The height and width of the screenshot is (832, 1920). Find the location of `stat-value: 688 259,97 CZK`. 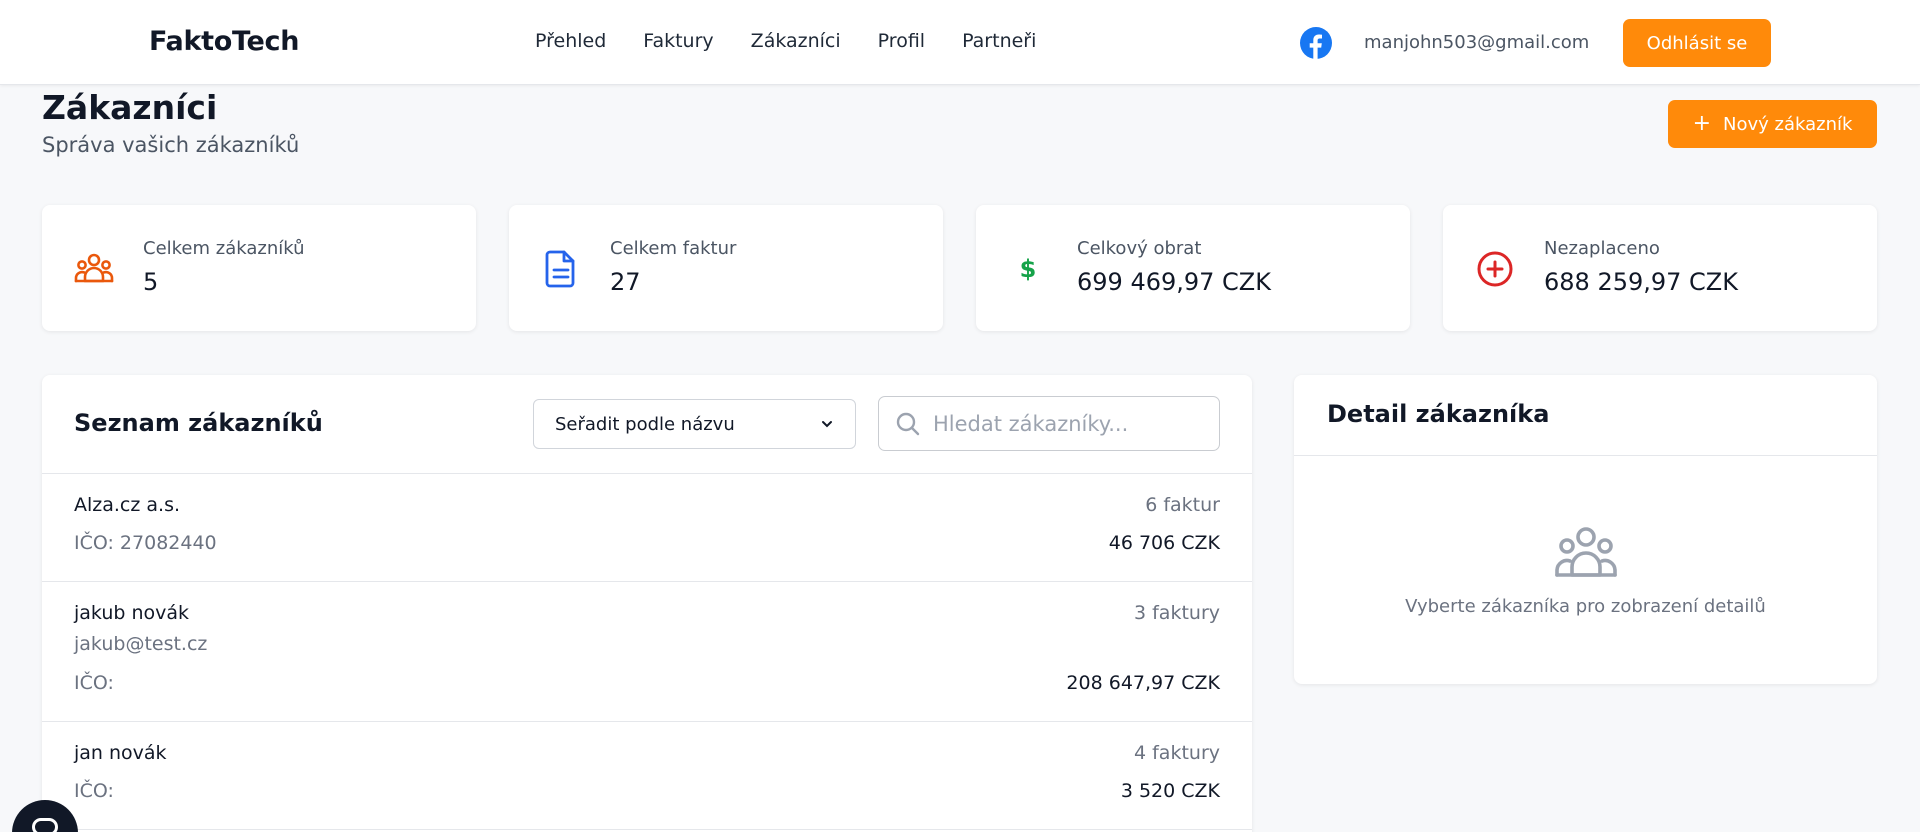

stat-value: 688 259,97 CZK is located at coordinates (1641, 282).